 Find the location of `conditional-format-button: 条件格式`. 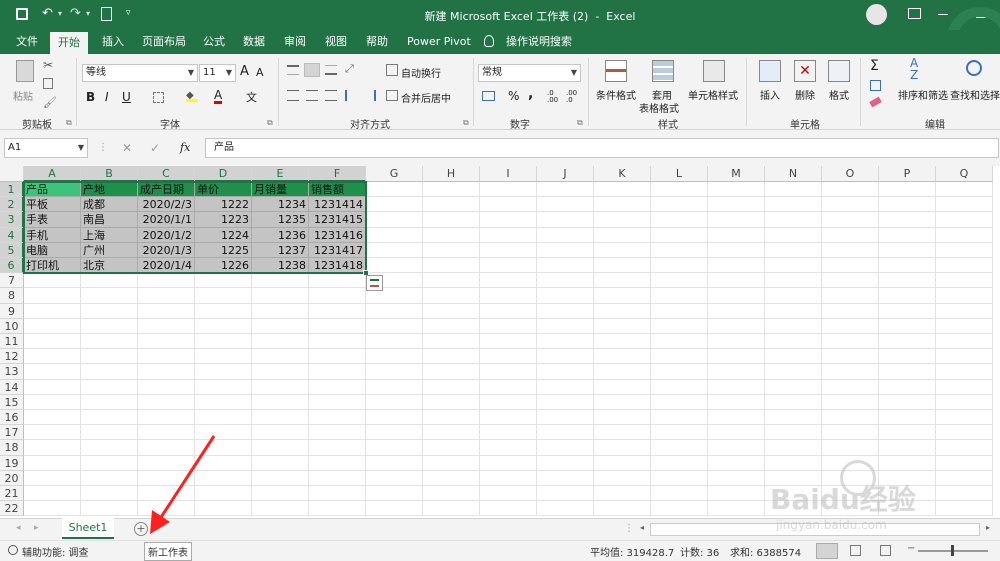

conditional-format-button: 条件格式 is located at coordinates (616, 94).